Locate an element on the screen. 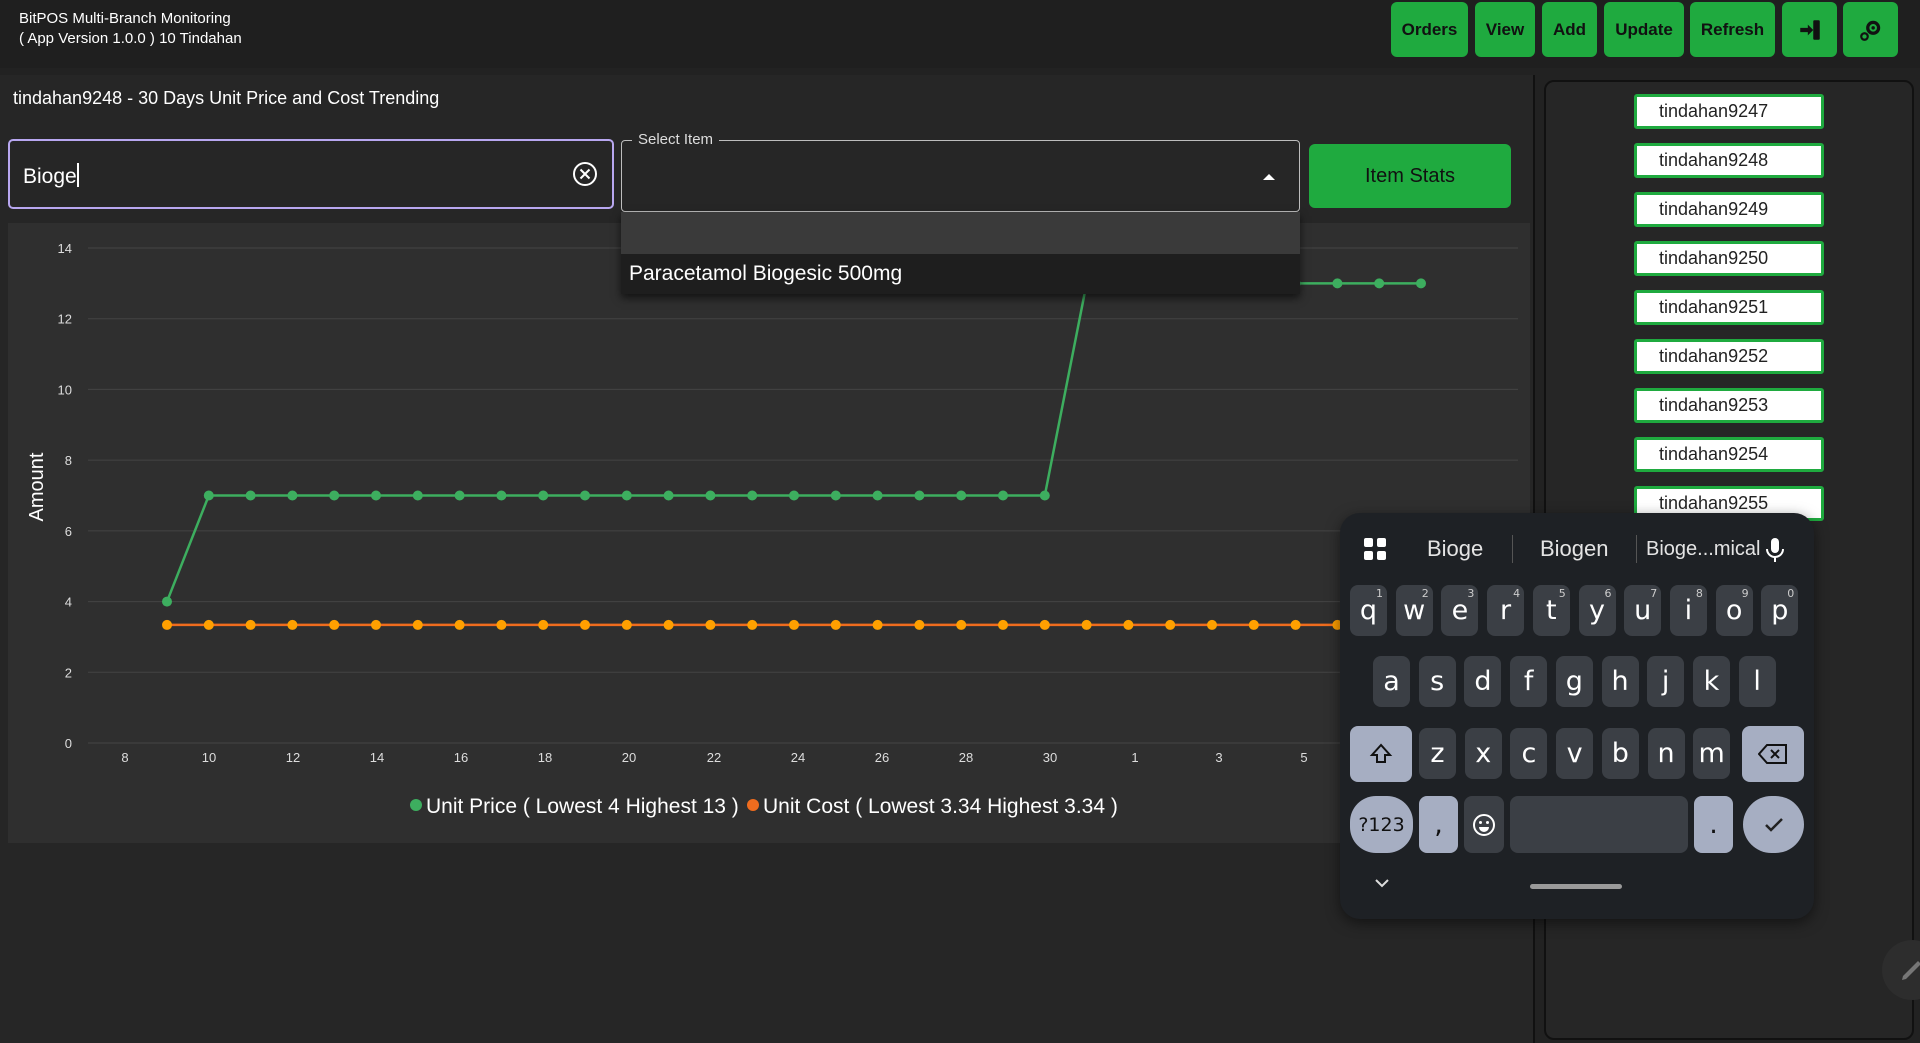 This screenshot has width=1920, height=1043. key-d: d is located at coordinates (1483, 681).